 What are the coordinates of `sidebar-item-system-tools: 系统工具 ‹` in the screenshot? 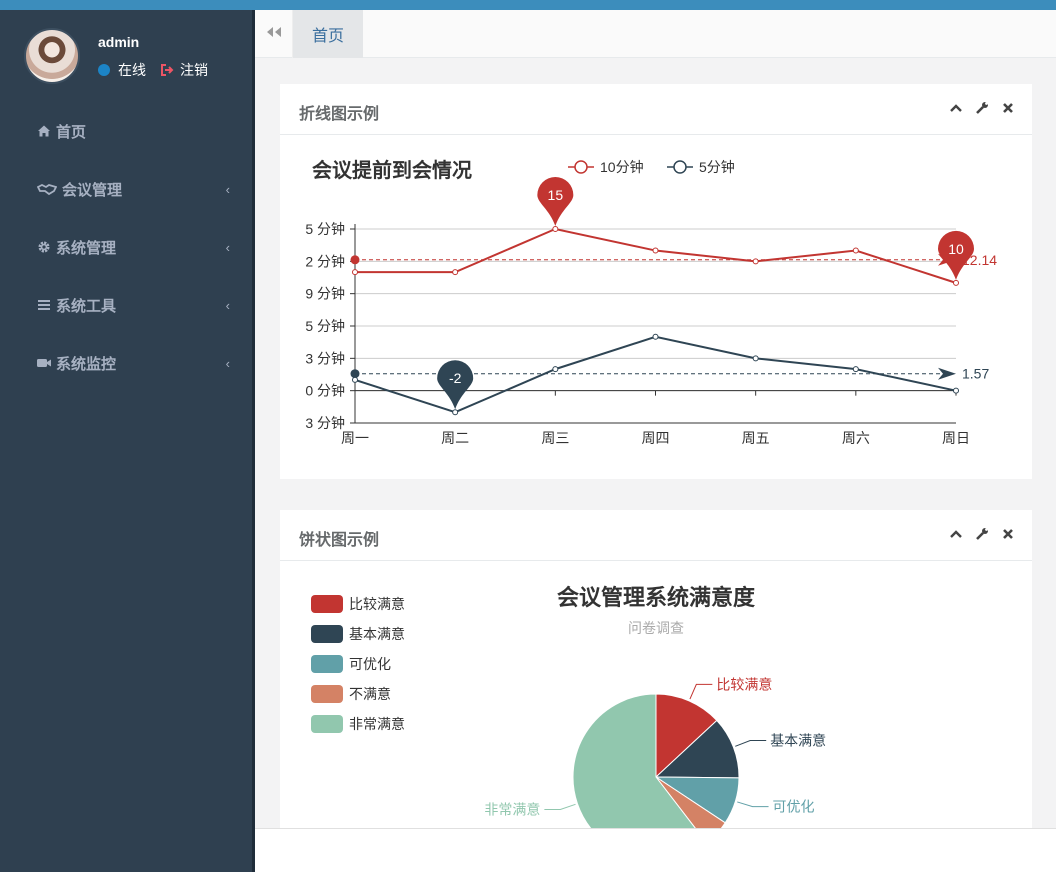 It's located at (129, 305).